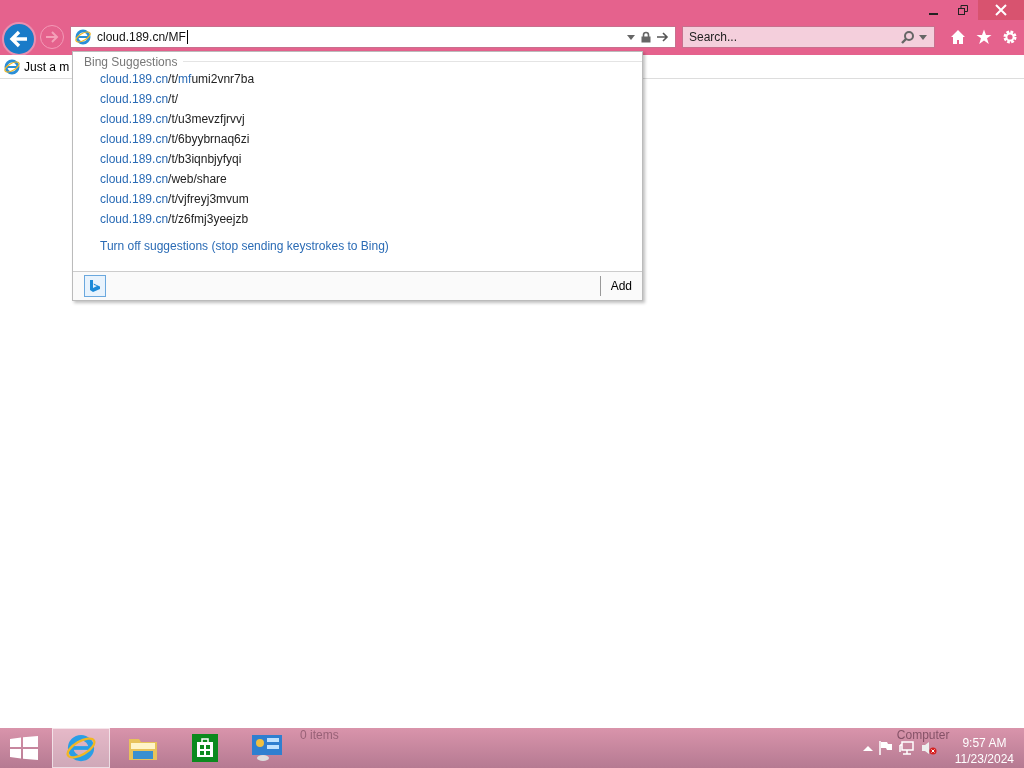 The image size is (1024, 768). I want to click on close-button, so click(1001, 10).